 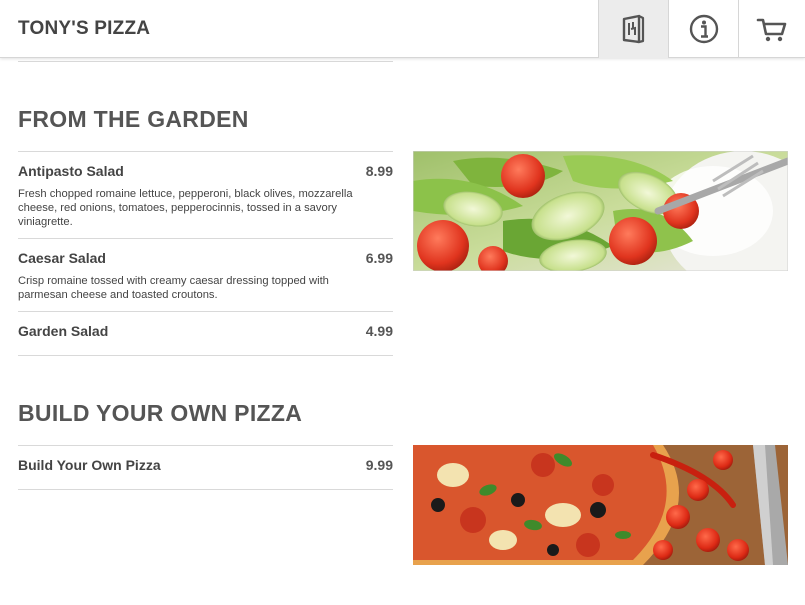 What do you see at coordinates (63, 331) in the screenshot?
I see `item-name: Garden Salad` at bounding box center [63, 331].